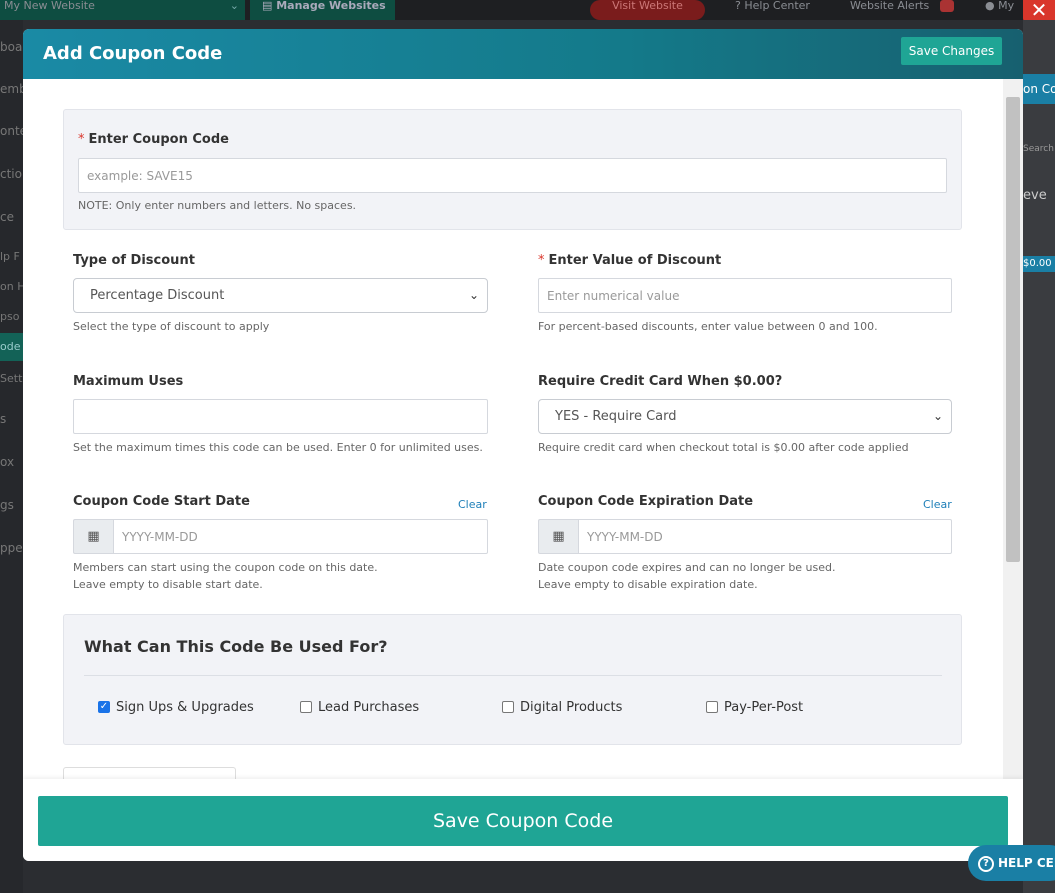 The width and height of the screenshot is (1055, 893). I want to click on modal-scrollbar, so click(1013, 429).